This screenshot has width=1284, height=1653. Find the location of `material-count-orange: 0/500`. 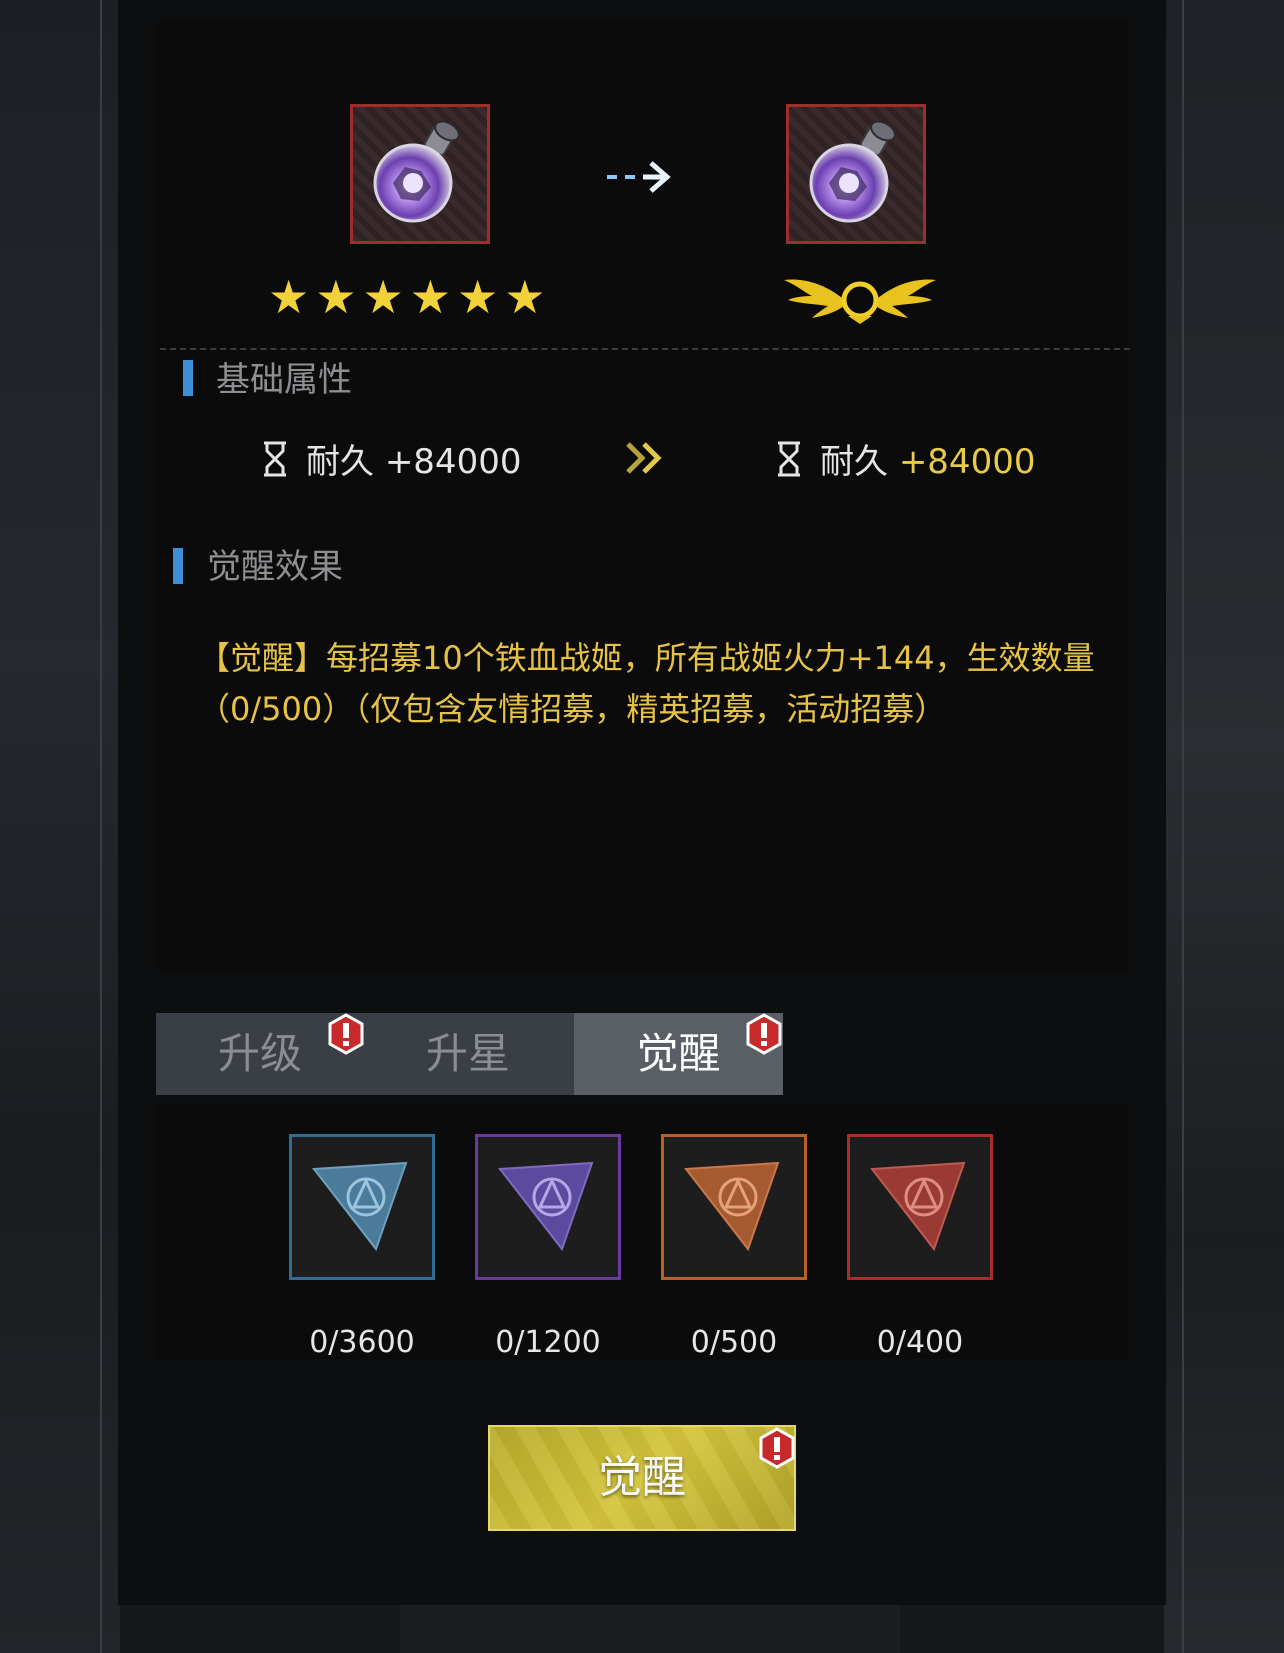

material-count-orange: 0/500 is located at coordinates (734, 1342).